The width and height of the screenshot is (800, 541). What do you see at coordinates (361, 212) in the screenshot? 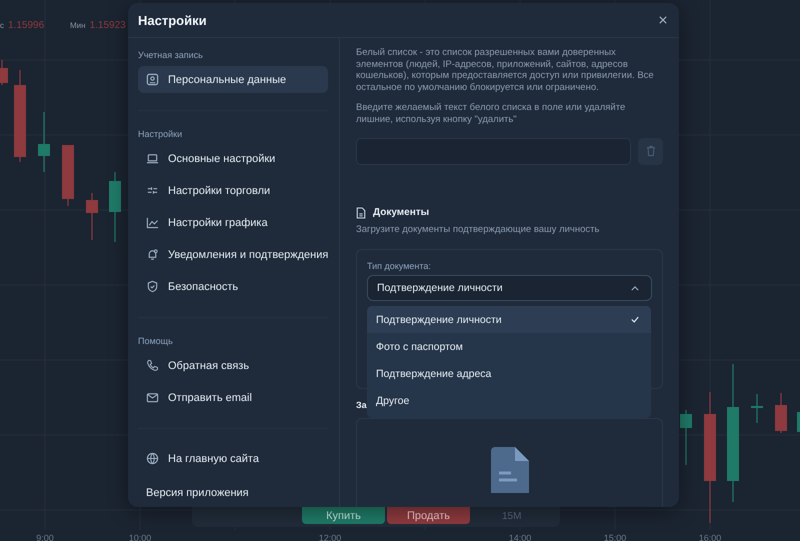
I see `document-icon` at bounding box center [361, 212].